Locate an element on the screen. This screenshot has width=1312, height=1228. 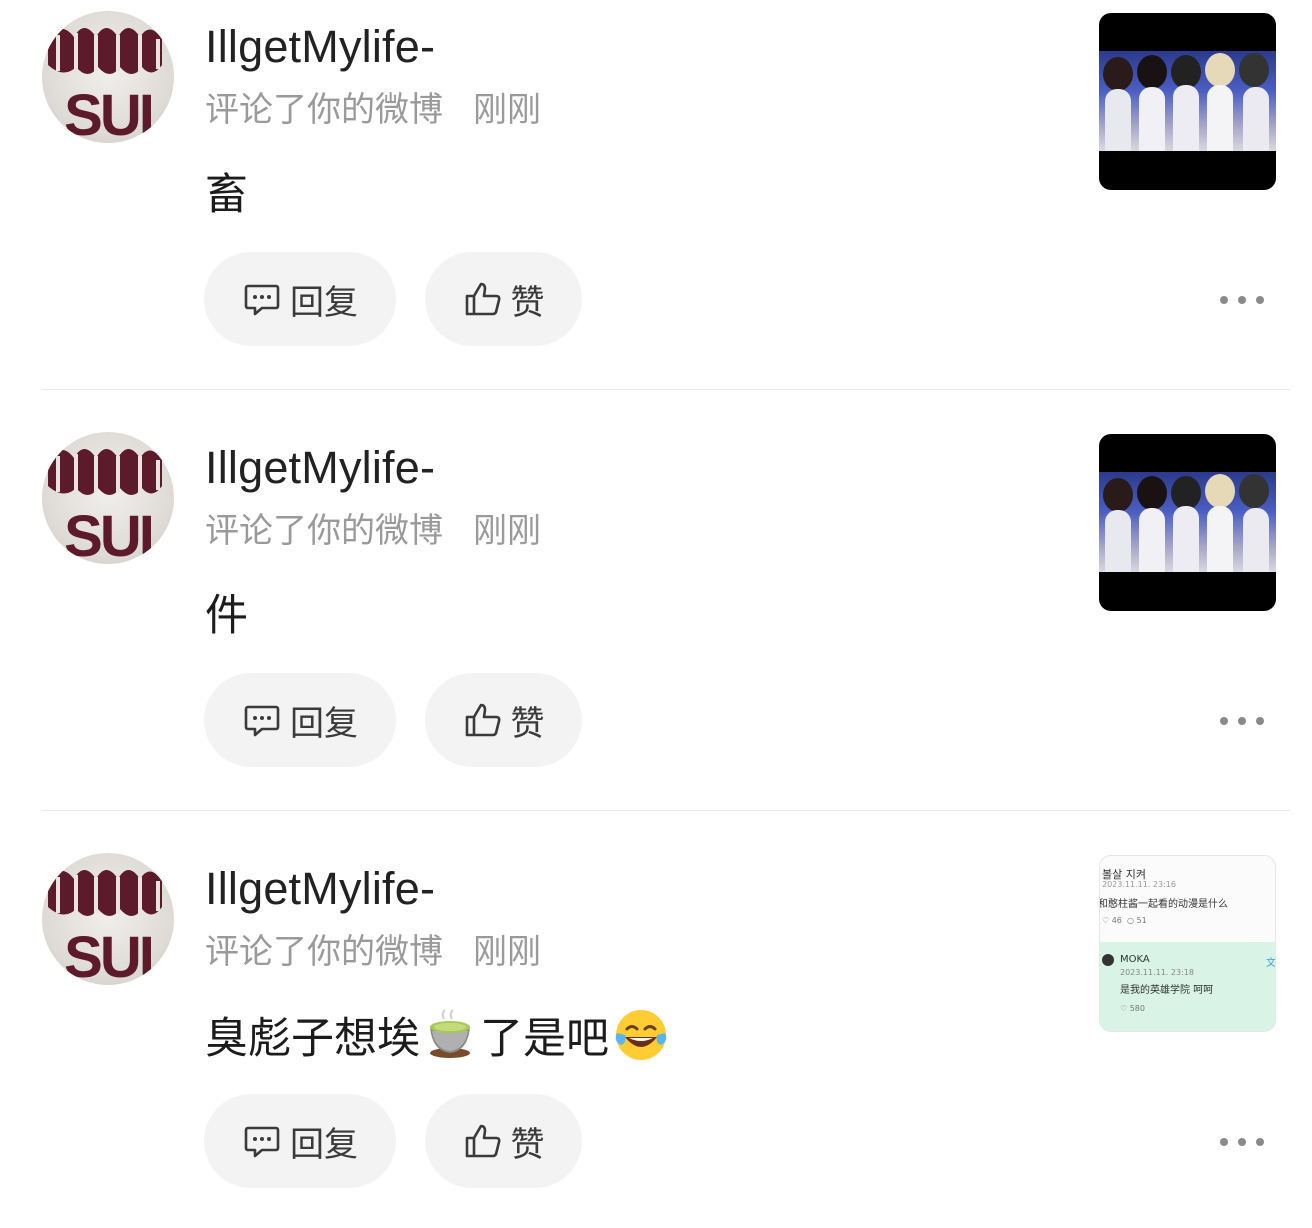
shot-top-date: 2023.11.11. 23:16 is located at coordinates (1139, 884).